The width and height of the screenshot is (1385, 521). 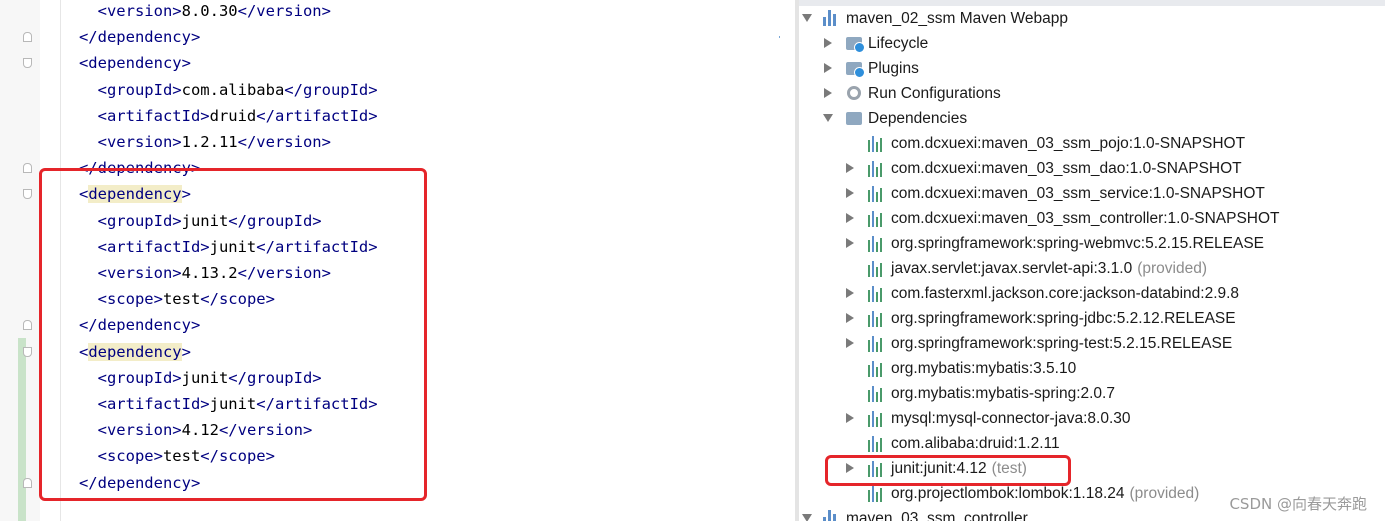 I want to click on tree-item-run-configurations: Run Configurations, so click(x=934, y=93).